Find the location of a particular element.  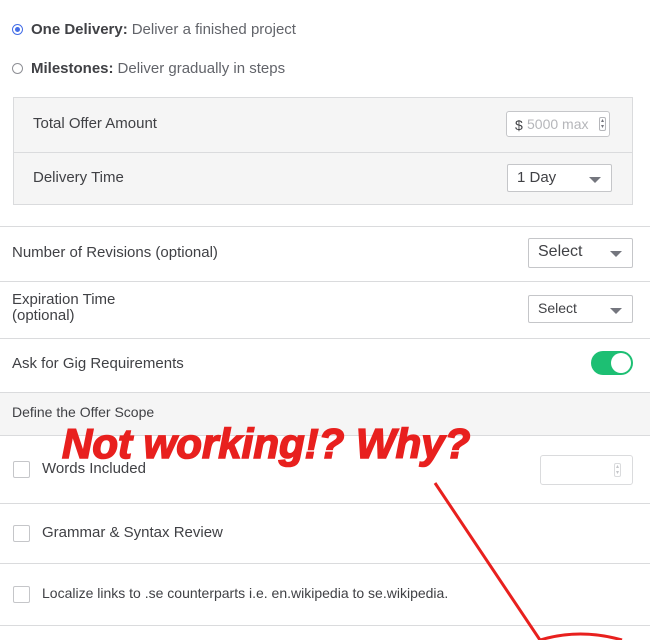

annotation-circle is located at coordinates (581, 636).